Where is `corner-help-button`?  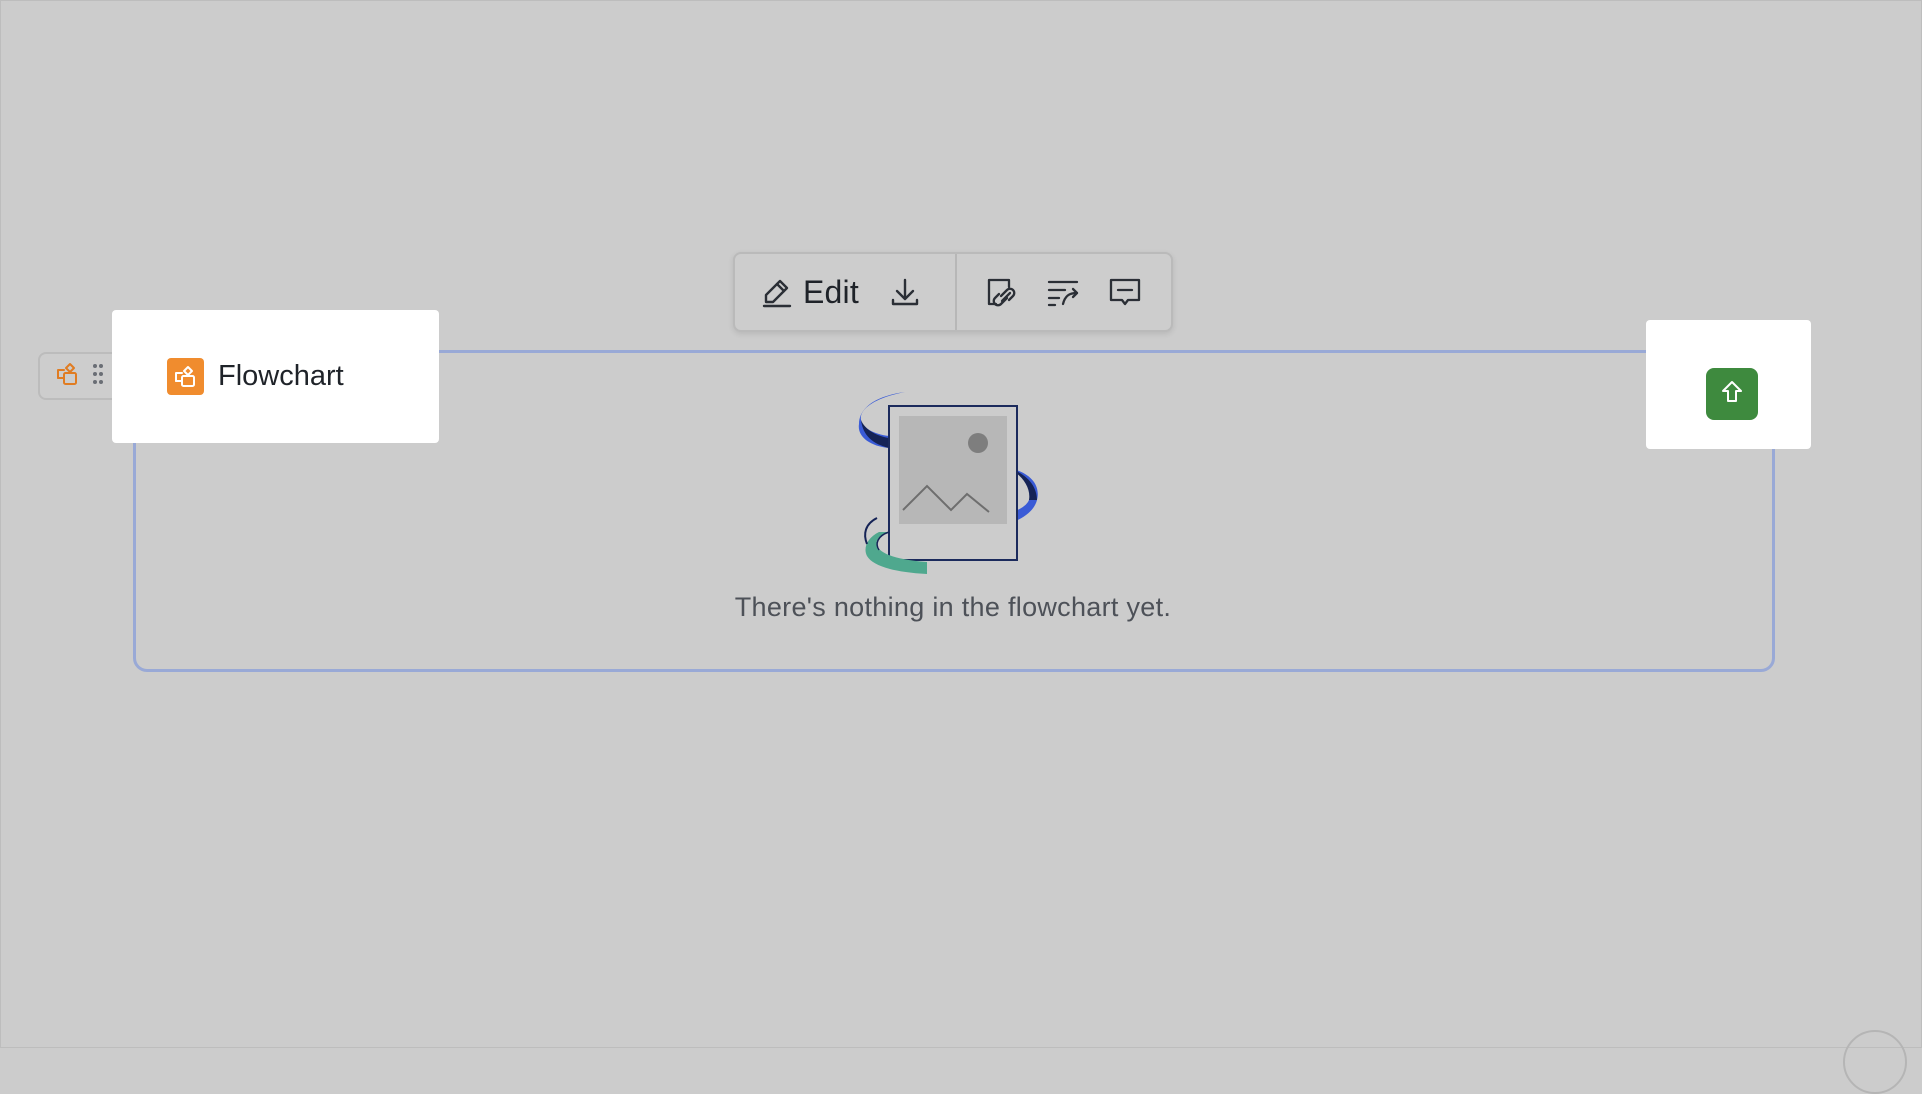 corner-help-button is located at coordinates (1875, 1062).